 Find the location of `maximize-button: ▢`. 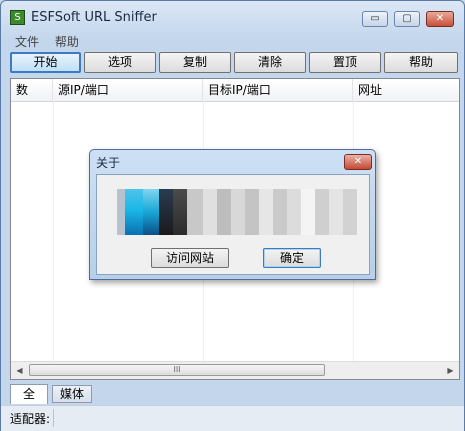

maximize-button: ▢ is located at coordinates (407, 19).